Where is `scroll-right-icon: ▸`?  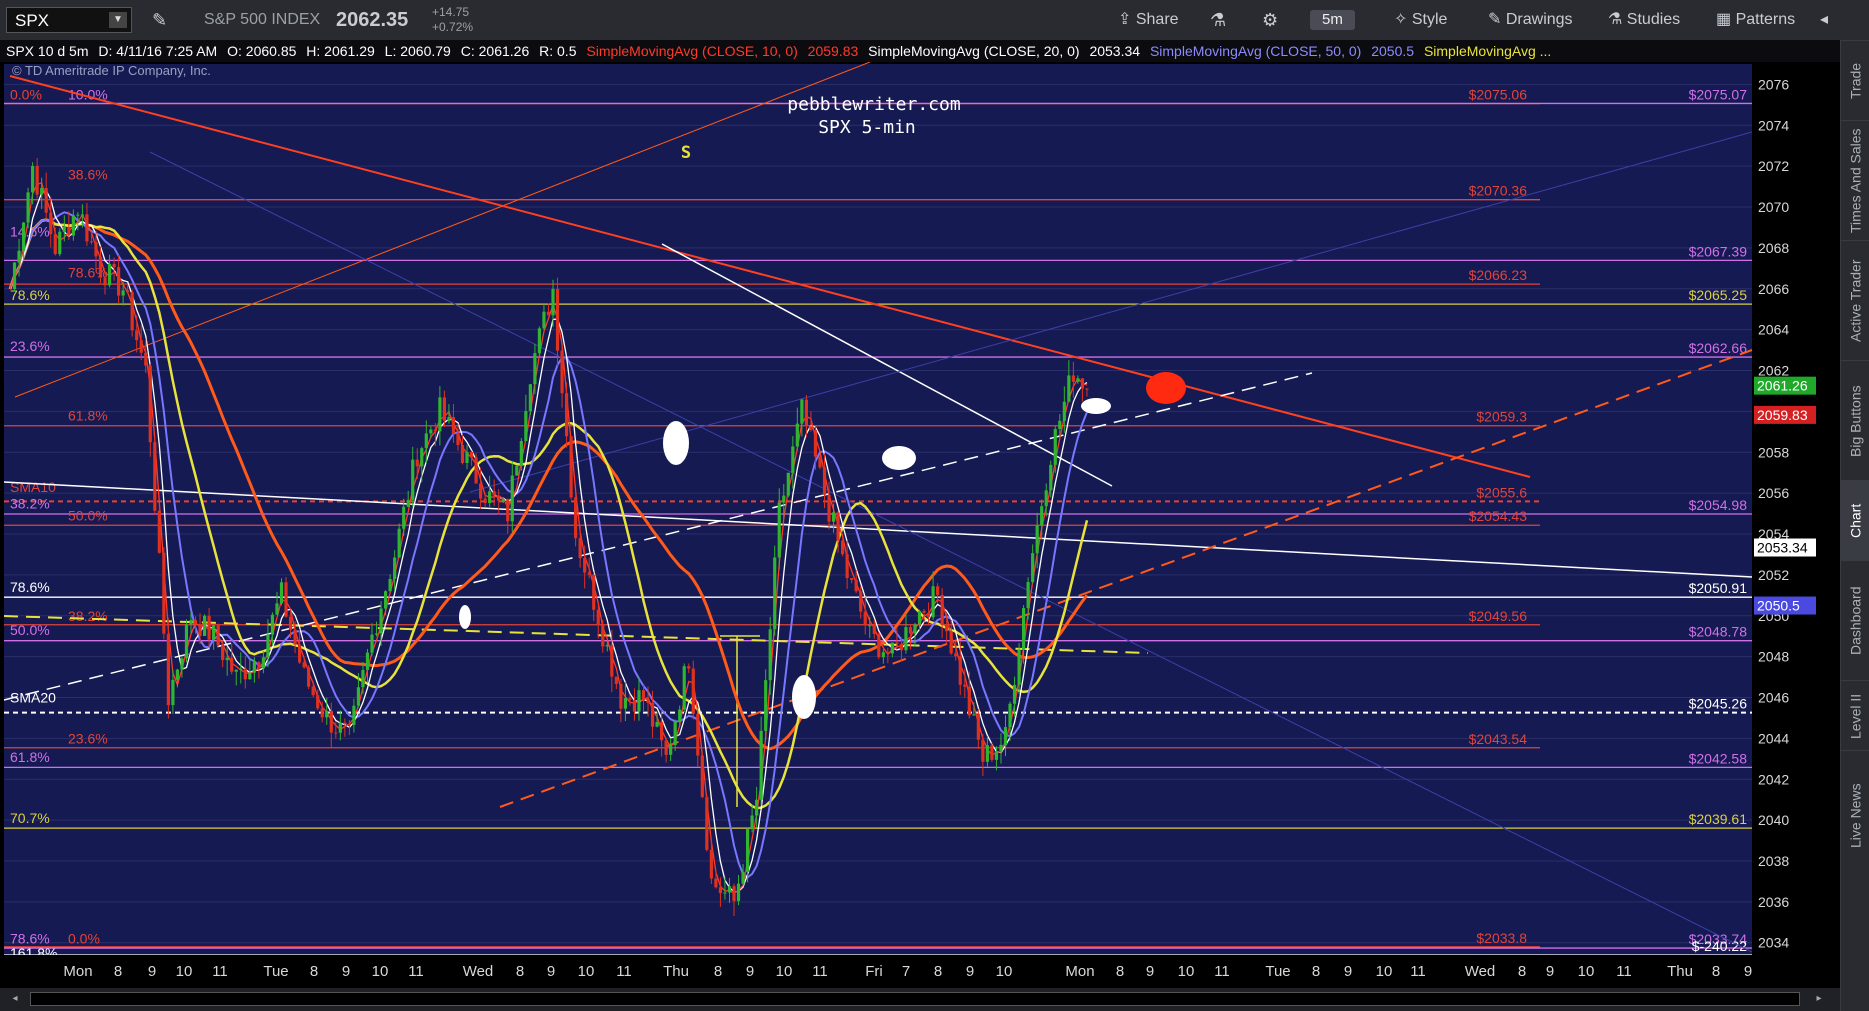 scroll-right-icon: ▸ is located at coordinates (1819, 999).